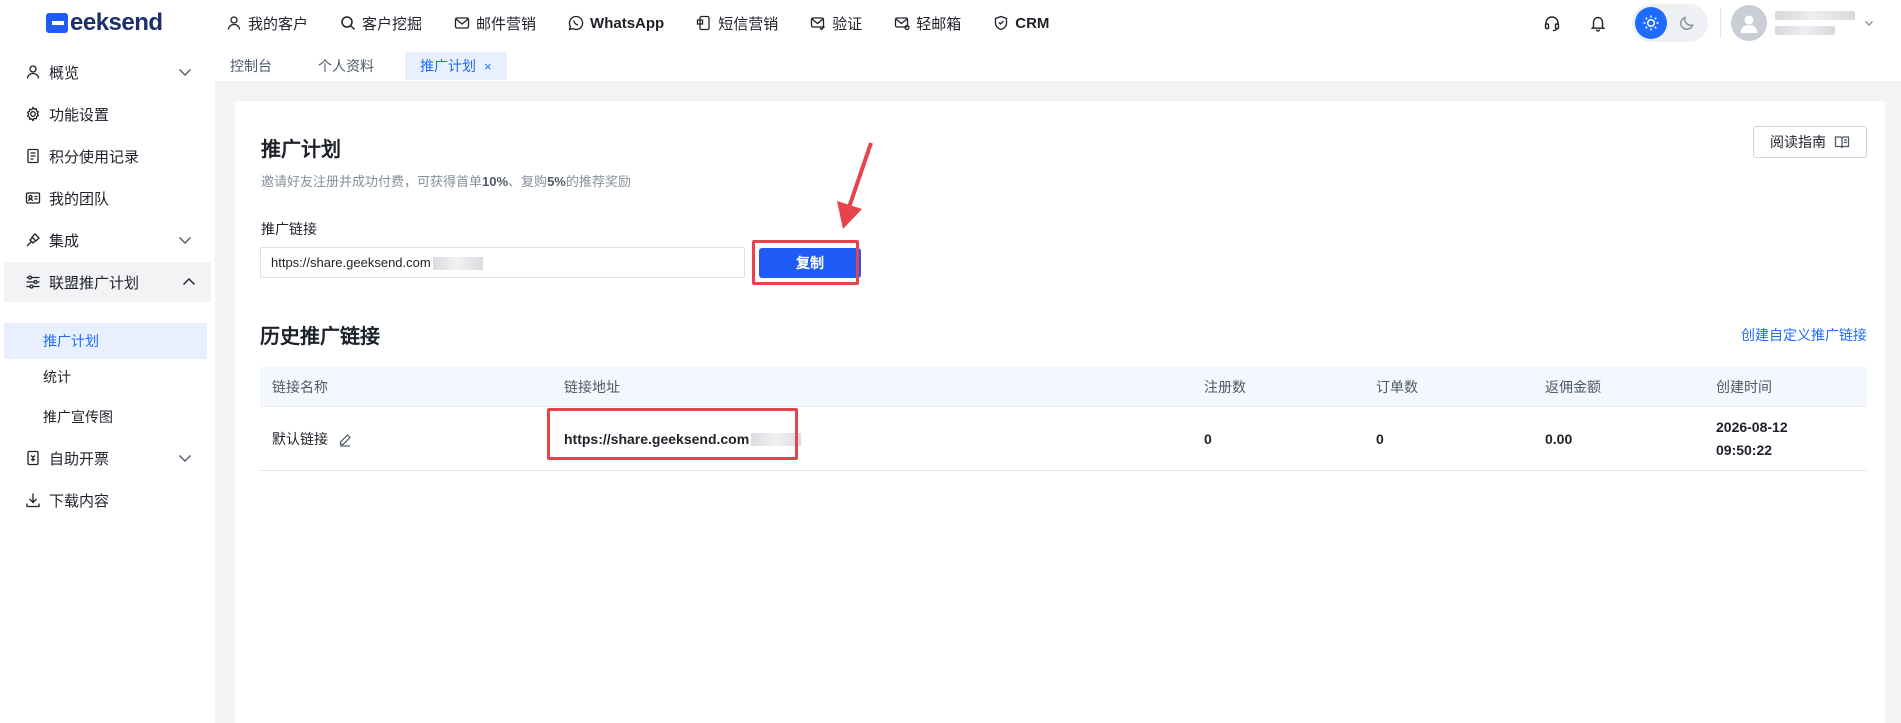  I want to click on referral-link-field: https://share.geeksend.com, so click(502, 262).